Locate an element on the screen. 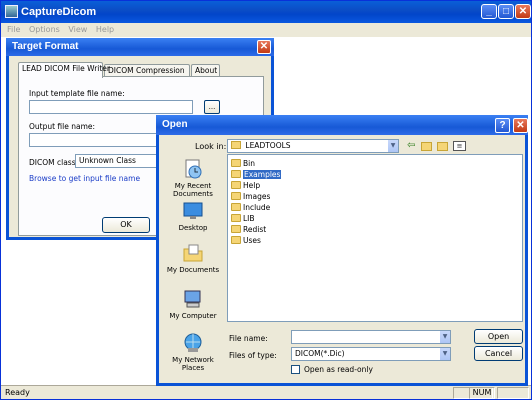 This screenshot has height=400, width=532. look-in-label: Look in: is located at coordinates (211, 146).